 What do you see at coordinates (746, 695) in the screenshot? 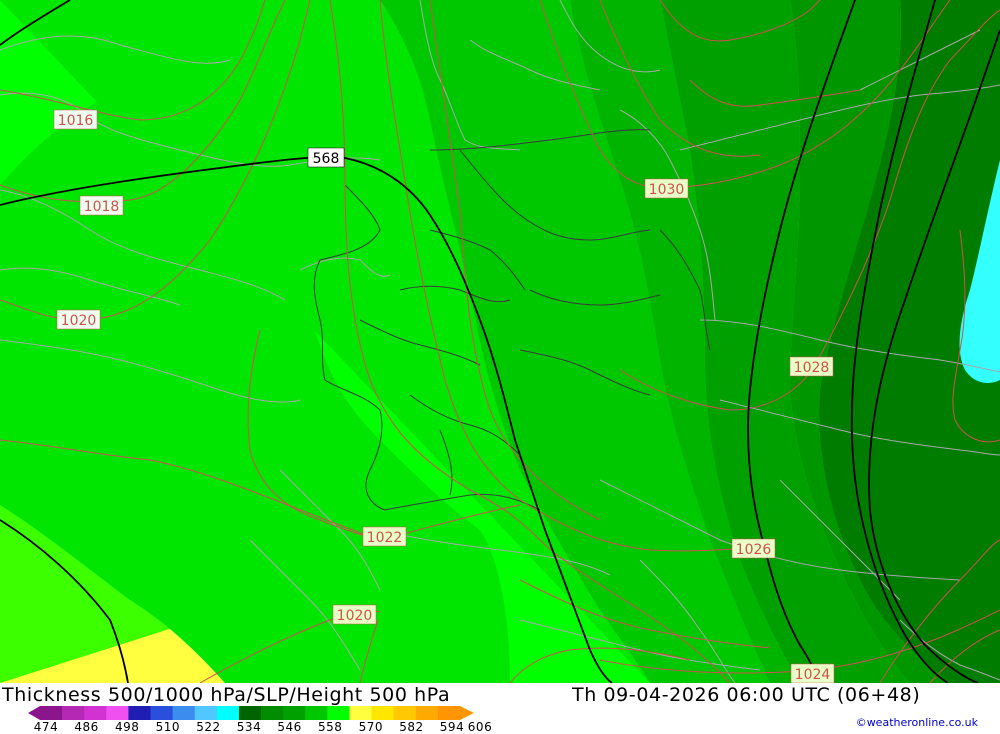
I see `forecast-datetime: Th 09-04-2026 06:00 UTC (06+48)` at bounding box center [746, 695].